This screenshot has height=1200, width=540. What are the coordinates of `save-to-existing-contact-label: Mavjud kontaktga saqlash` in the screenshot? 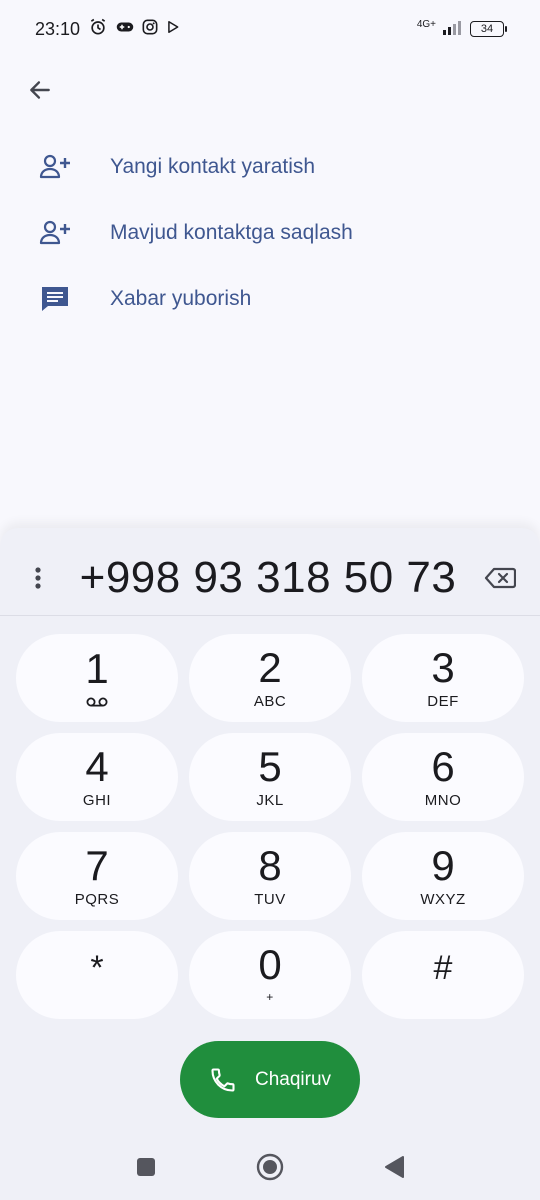 It's located at (231, 232).